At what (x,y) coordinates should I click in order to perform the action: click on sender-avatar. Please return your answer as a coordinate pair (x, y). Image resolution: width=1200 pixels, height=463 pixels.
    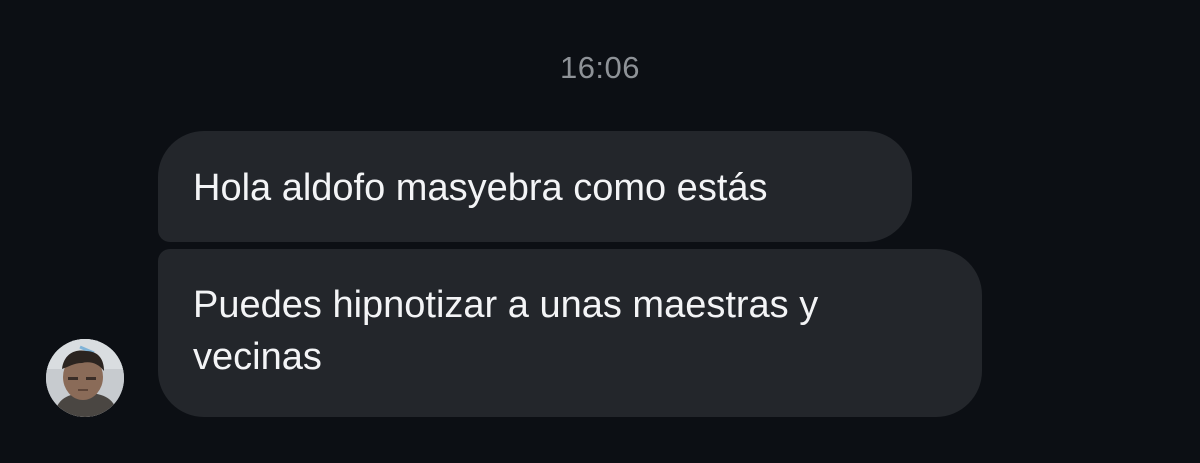
    Looking at the image, I should click on (85, 378).